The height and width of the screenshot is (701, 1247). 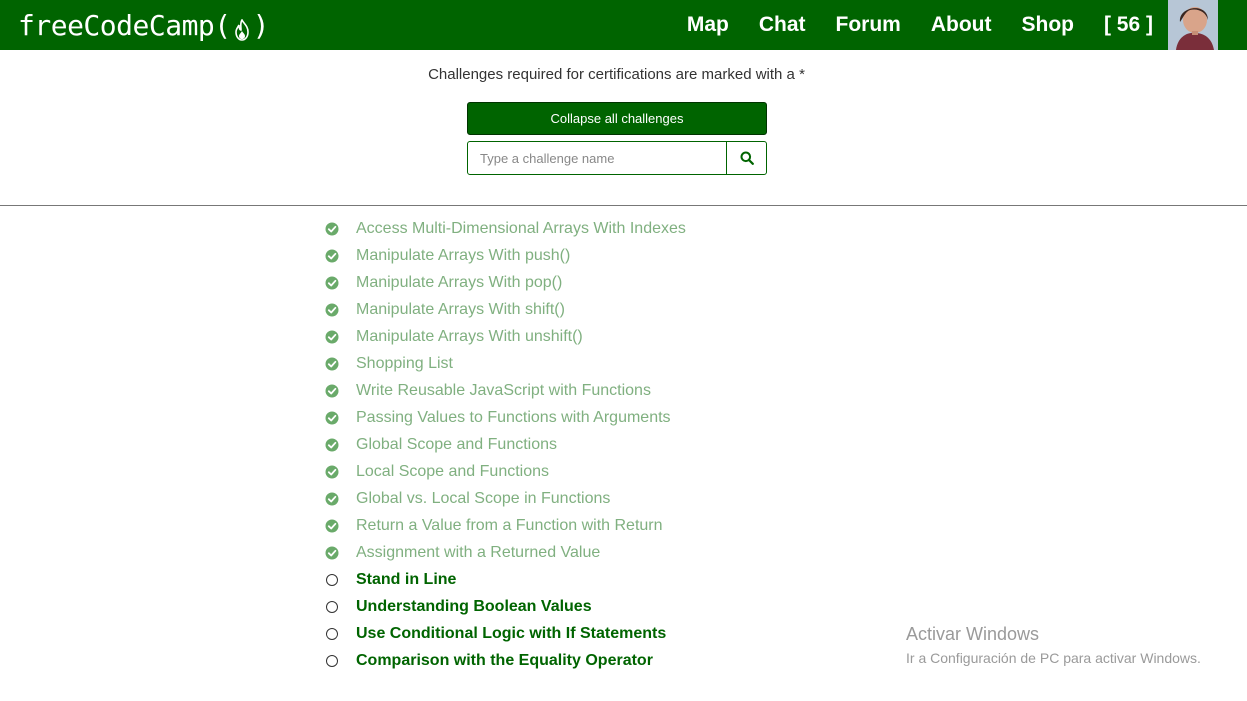 What do you see at coordinates (961, 25) in the screenshot?
I see `nav-link-about: About` at bounding box center [961, 25].